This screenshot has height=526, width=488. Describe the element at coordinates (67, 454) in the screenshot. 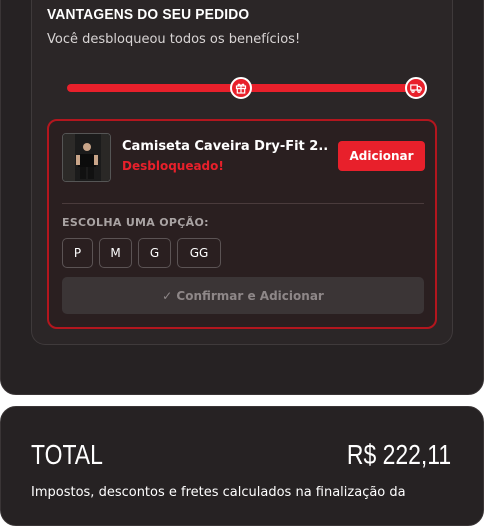

I see `total-label: TOTAL` at that location.